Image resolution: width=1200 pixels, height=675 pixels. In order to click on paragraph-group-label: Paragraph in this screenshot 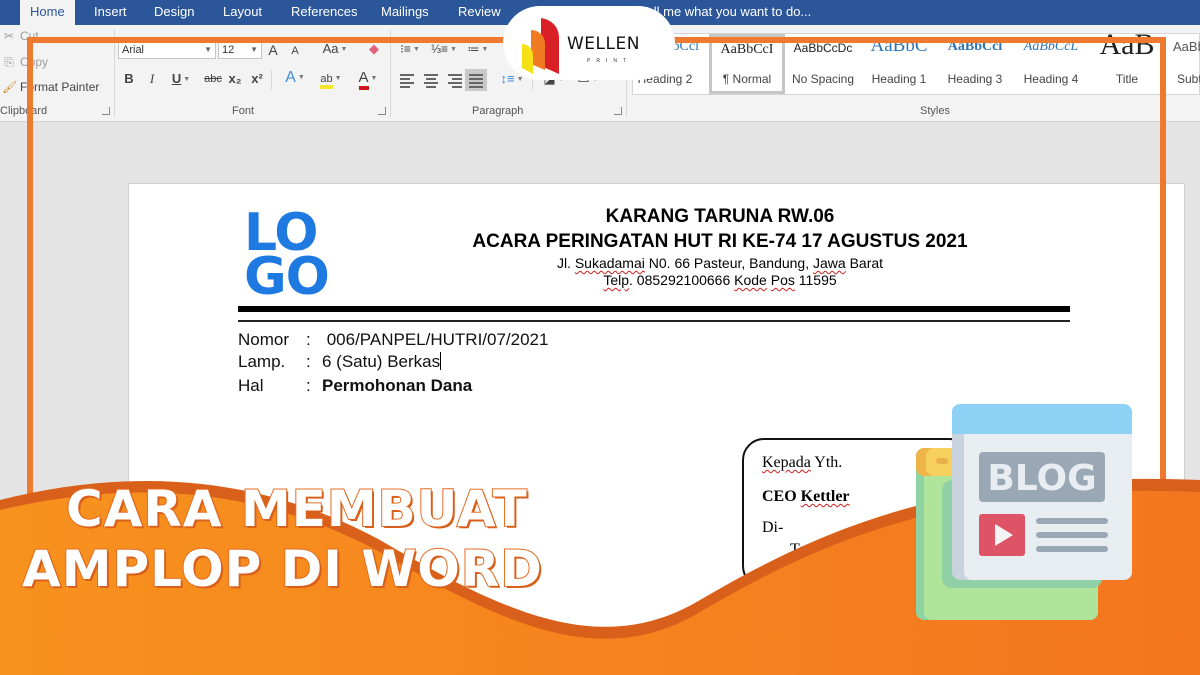, I will do `click(498, 111)`.